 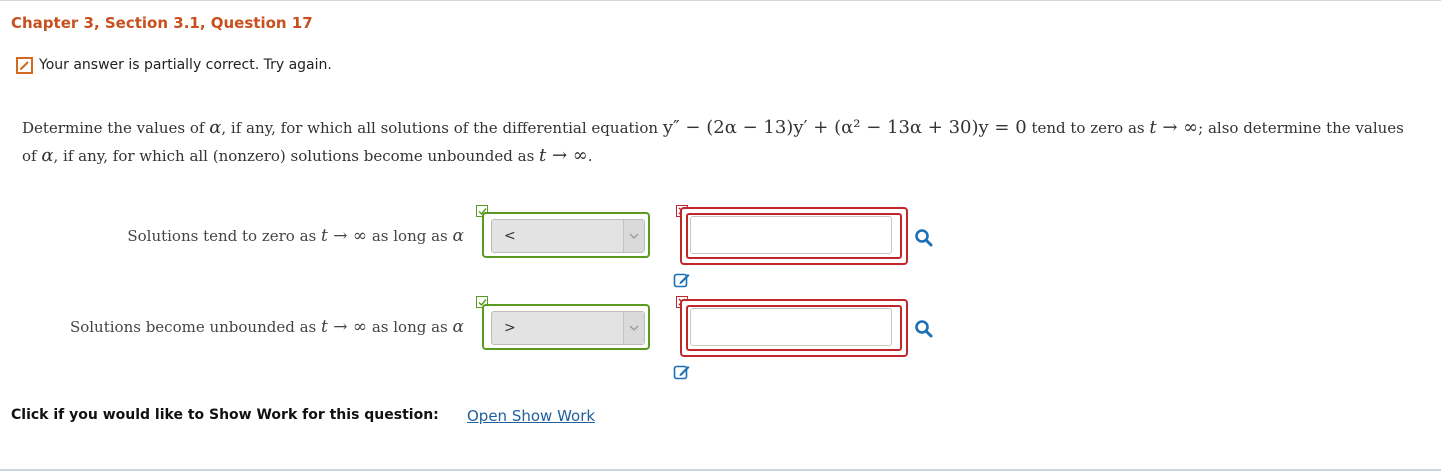 What do you see at coordinates (224, 236) in the screenshot?
I see `row-label-prefix: Solutions tend to zero as` at bounding box center [224, 236].